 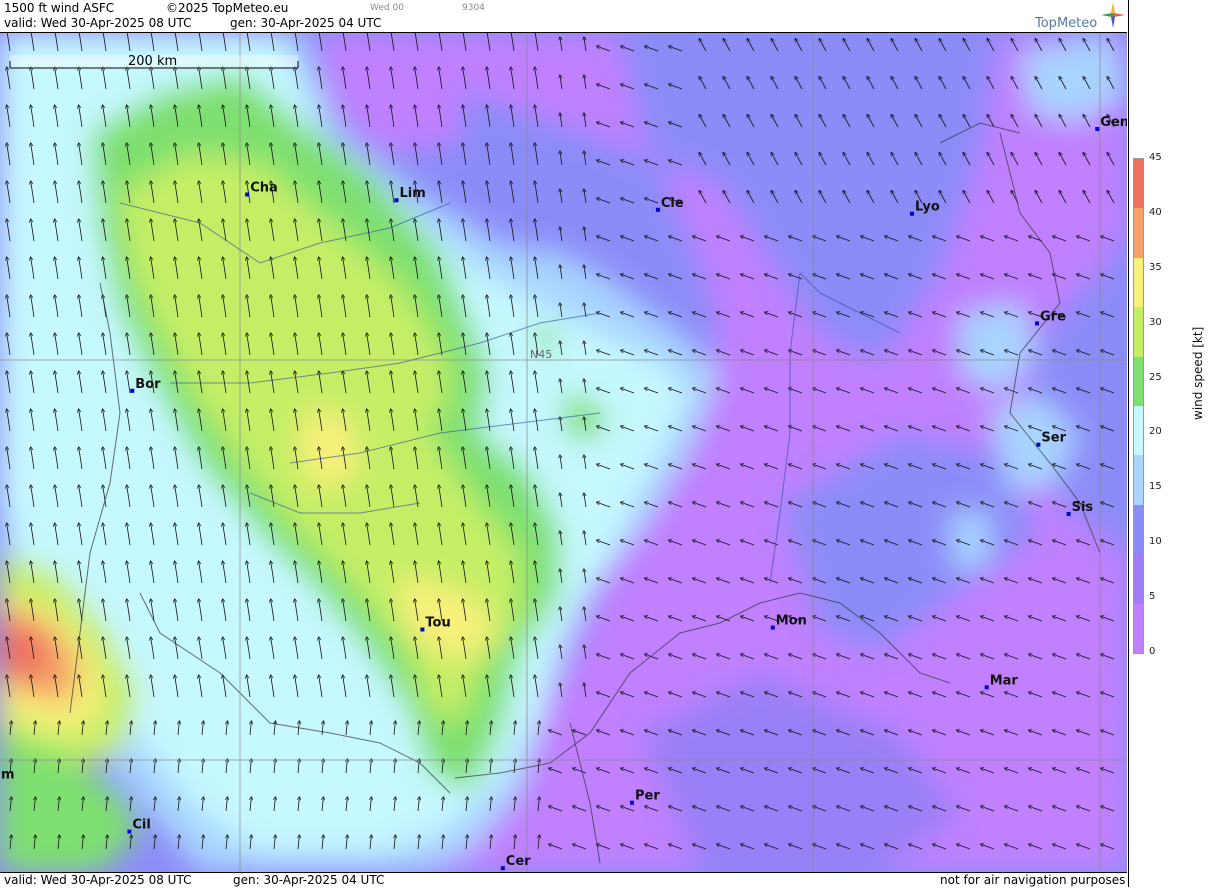 What do you see at coordinates (647, 796) in the screenshot?
I see `city-label: Per` at bounding box center [647, 796].